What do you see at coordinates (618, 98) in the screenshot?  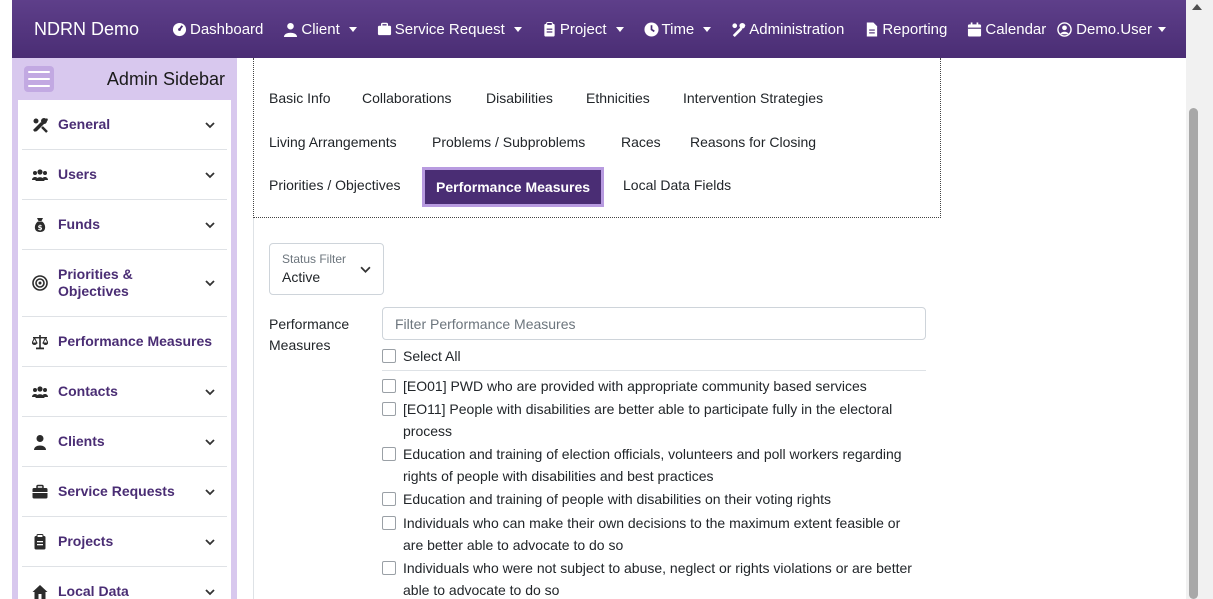 I see `tab-ethnicities: Ethnicities` at bounding box center [618, 98].